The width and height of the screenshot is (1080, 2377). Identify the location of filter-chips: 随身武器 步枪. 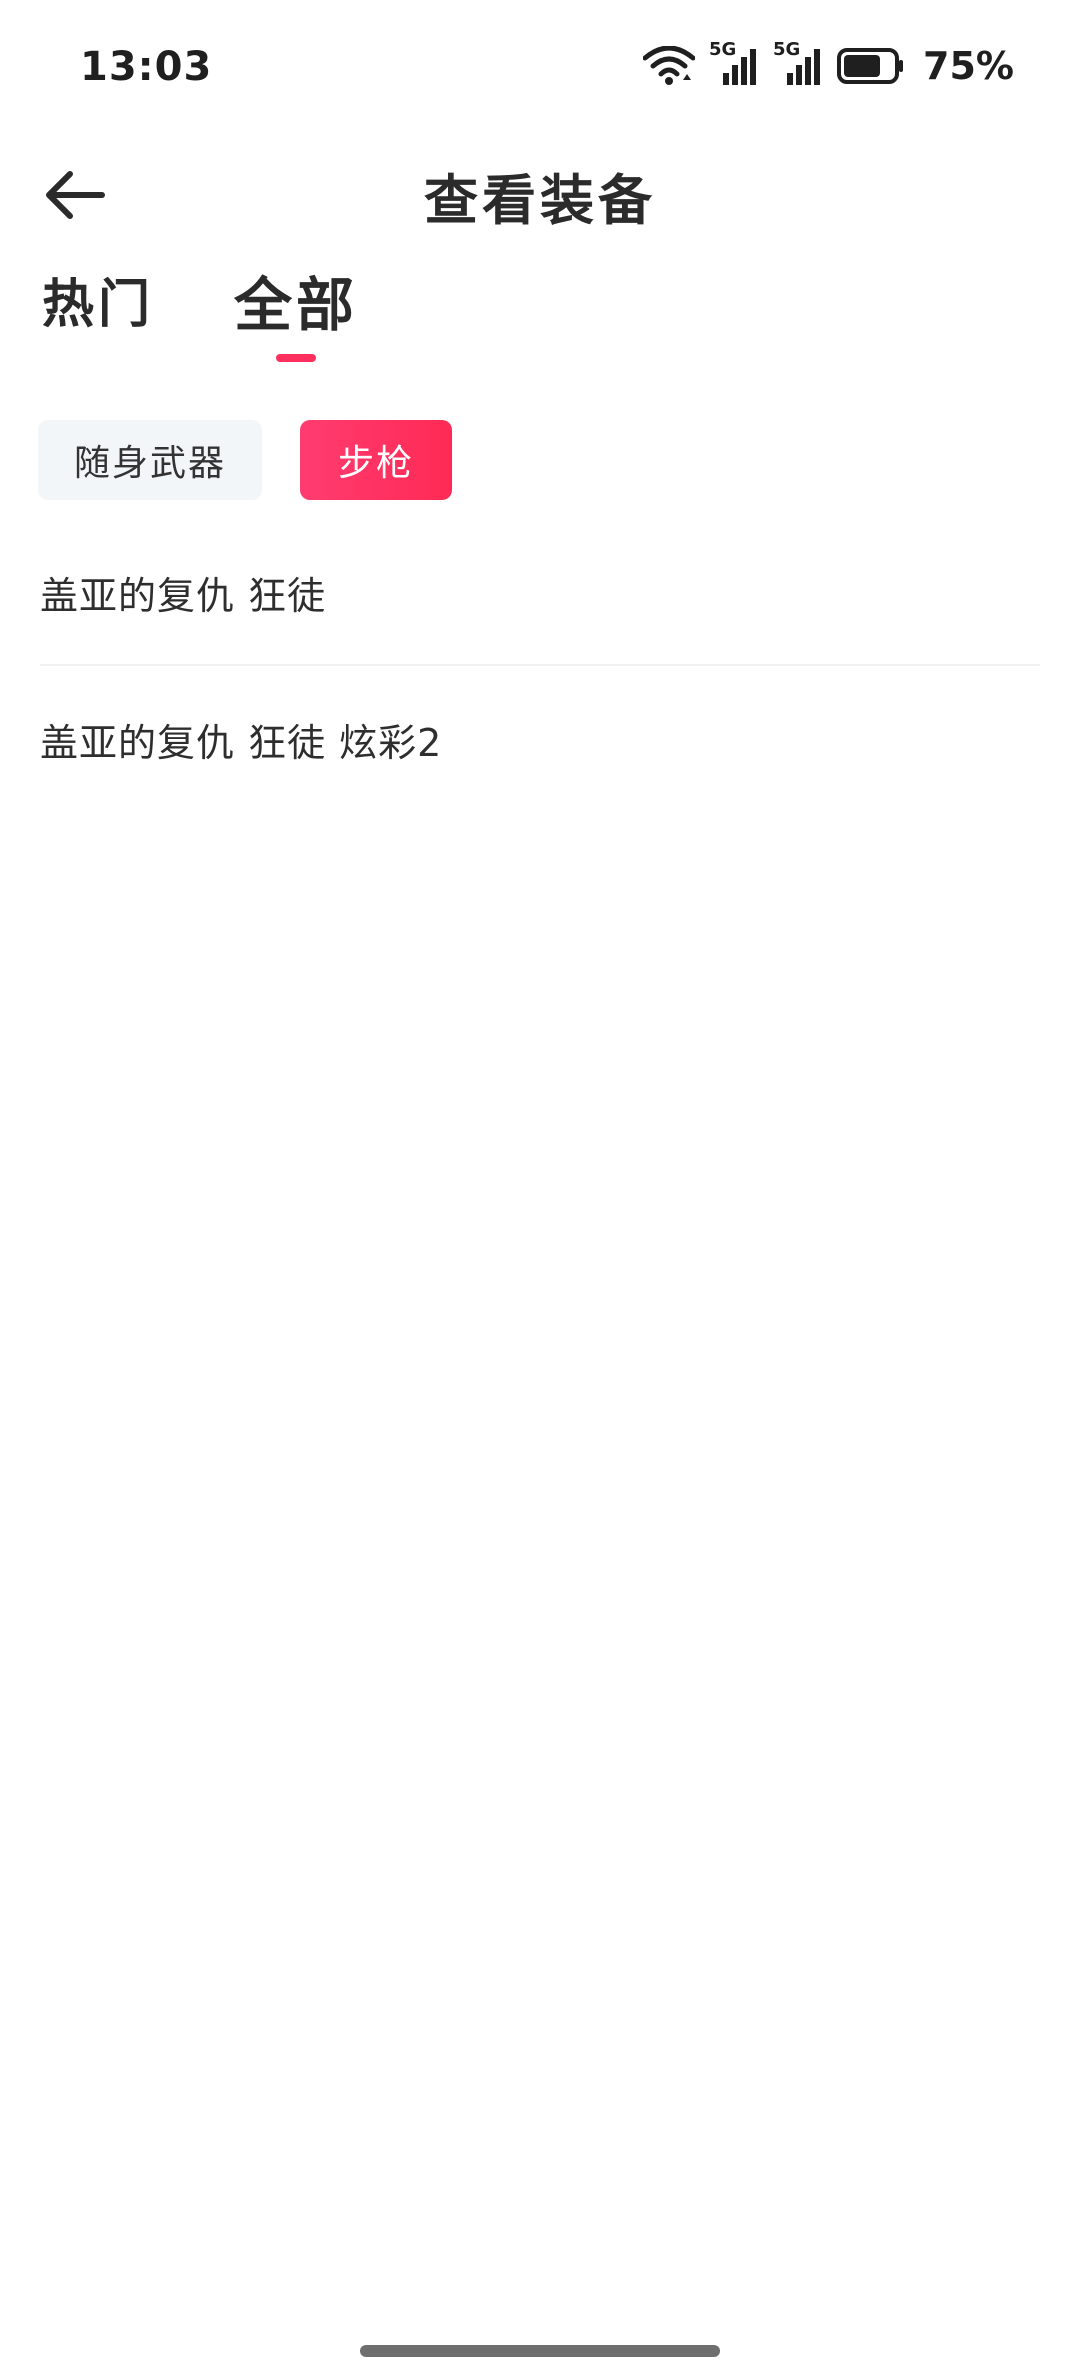
(245, 460).